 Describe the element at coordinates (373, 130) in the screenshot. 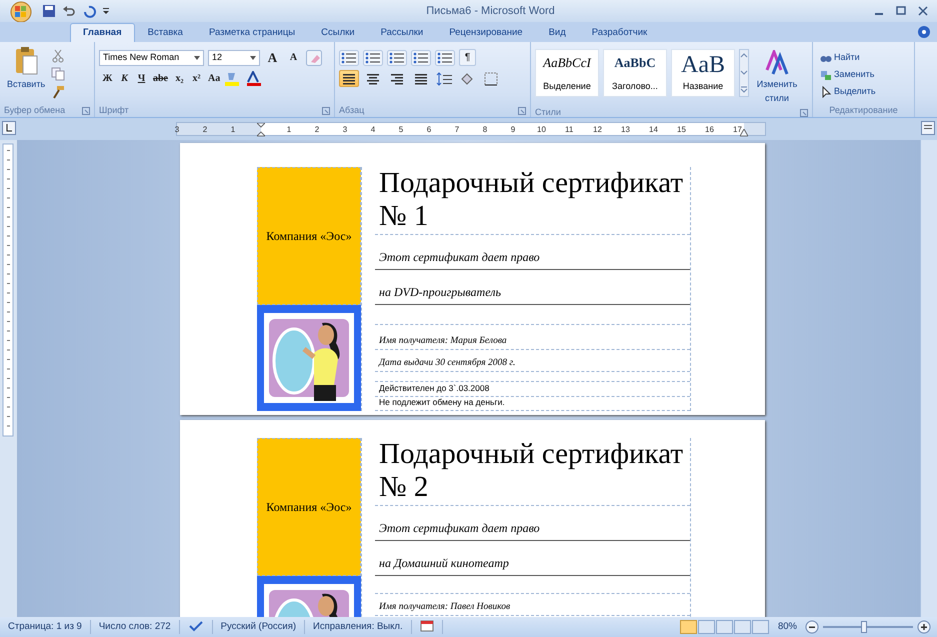

I see `ruler-number: 4` at that location.